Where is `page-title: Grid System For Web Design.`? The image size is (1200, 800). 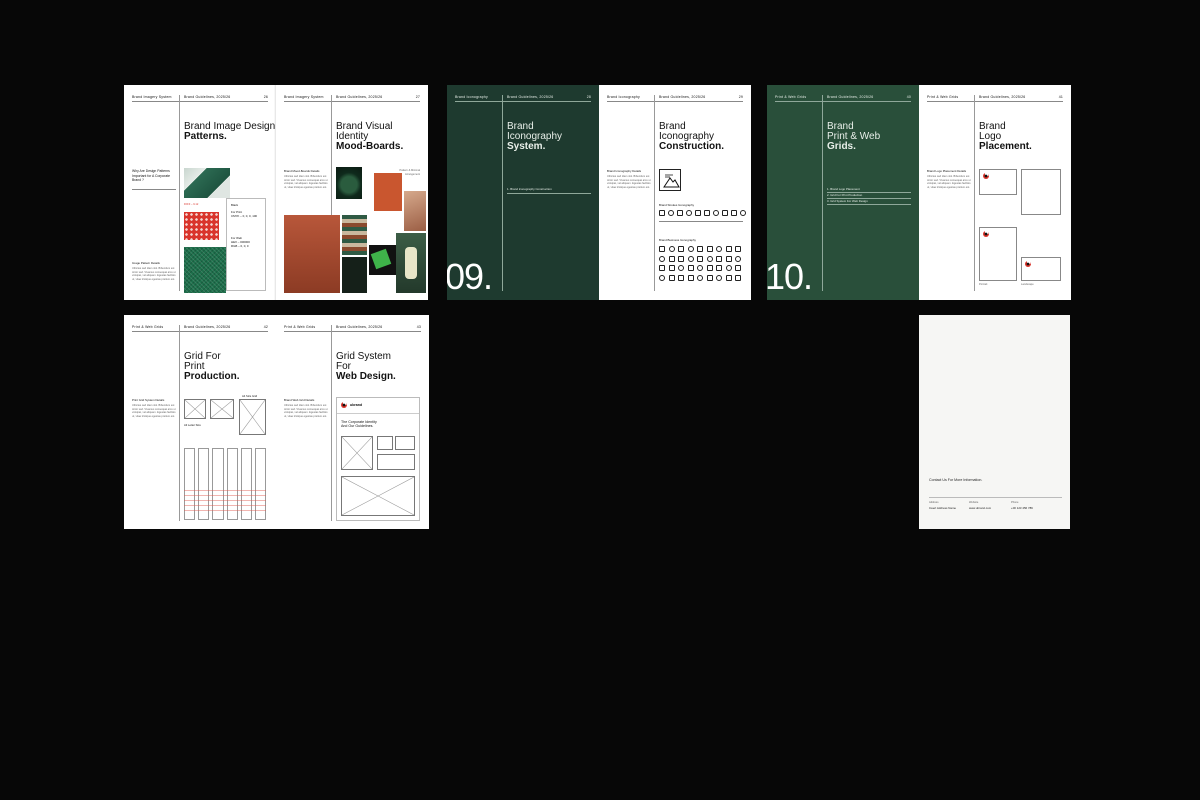
page-title: Grid System For Web Design. is located at coordinates (366, 366).